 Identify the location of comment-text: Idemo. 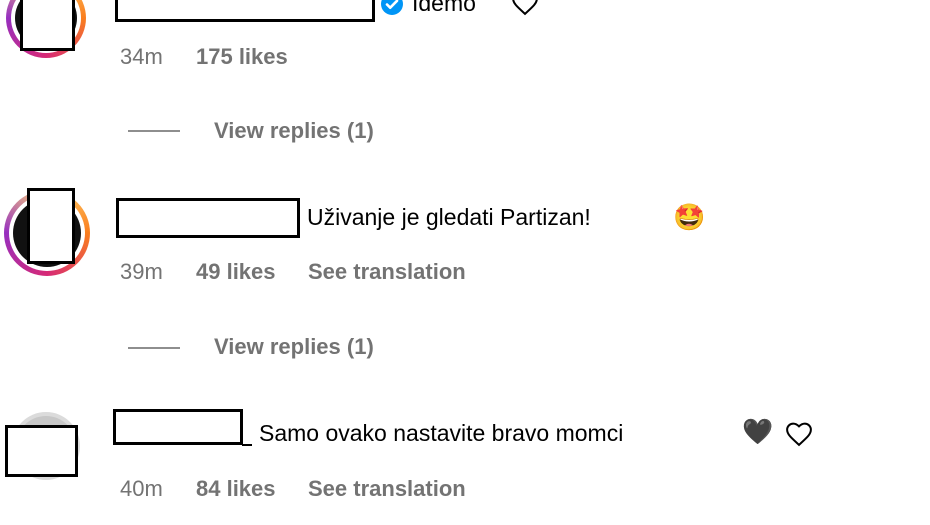
(444, 8).